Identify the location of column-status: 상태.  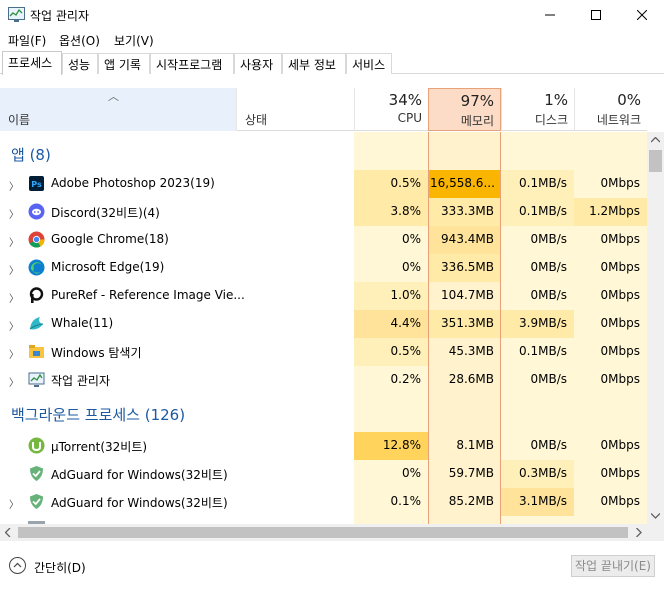
(295, 109).